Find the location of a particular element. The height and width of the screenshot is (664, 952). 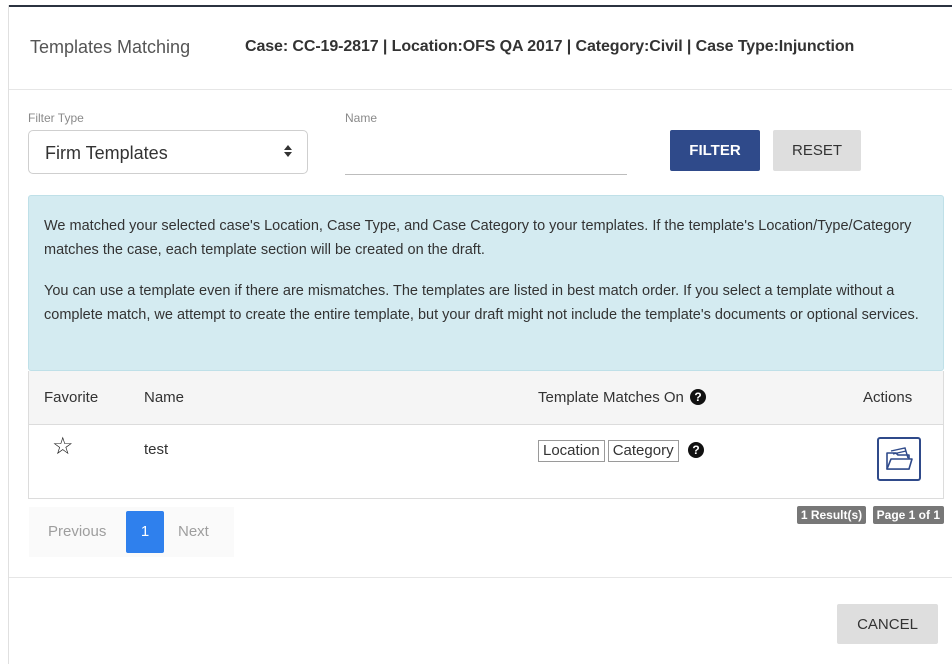

filter-button: FILTER is located at coordinates (715, 150).